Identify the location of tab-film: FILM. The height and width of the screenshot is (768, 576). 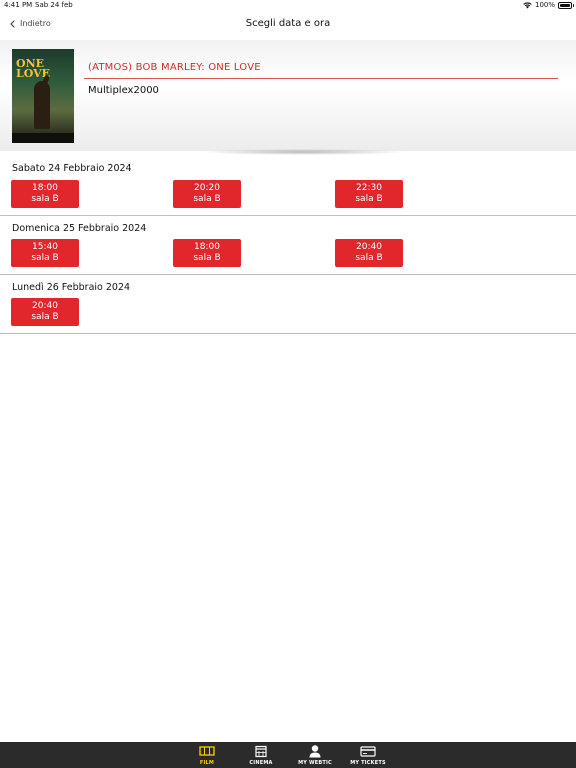
(207, 755).